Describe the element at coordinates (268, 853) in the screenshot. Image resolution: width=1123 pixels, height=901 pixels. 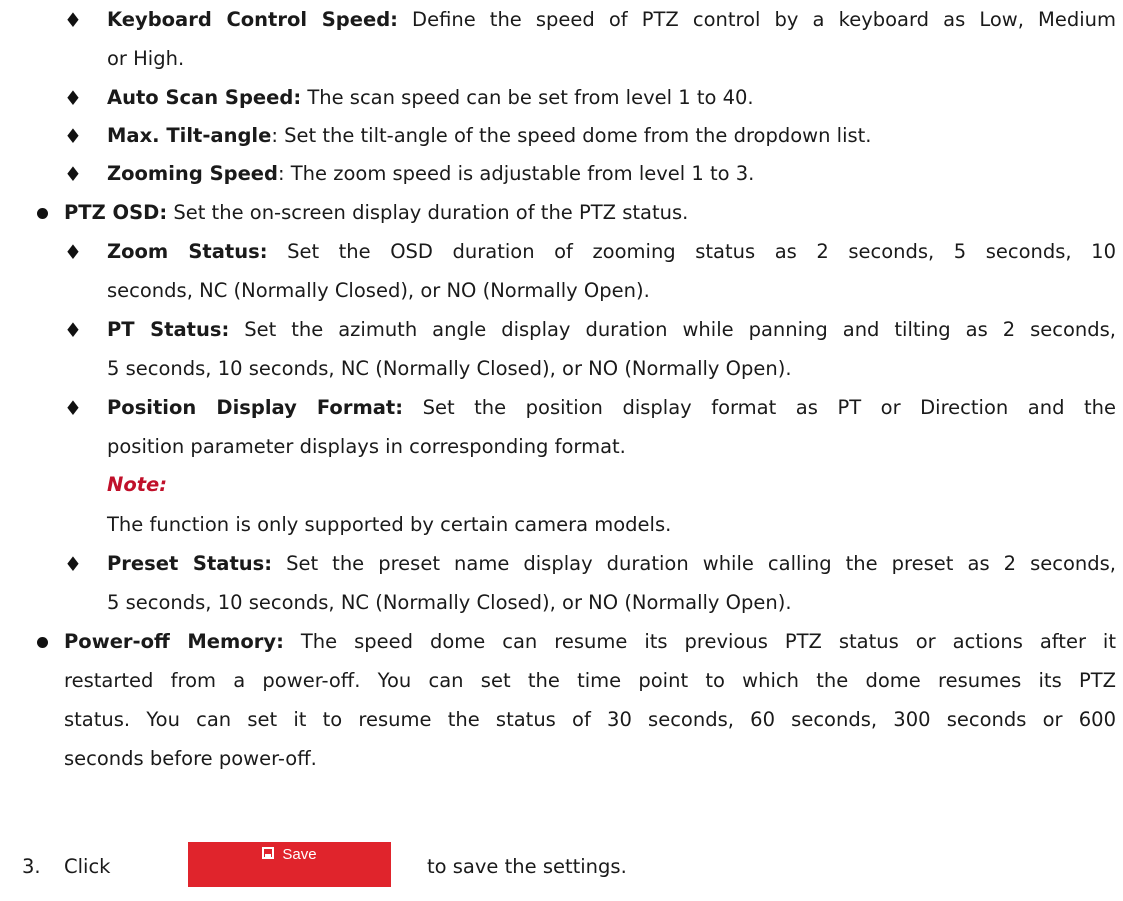
I see `floppy-disk-icon` at that location.